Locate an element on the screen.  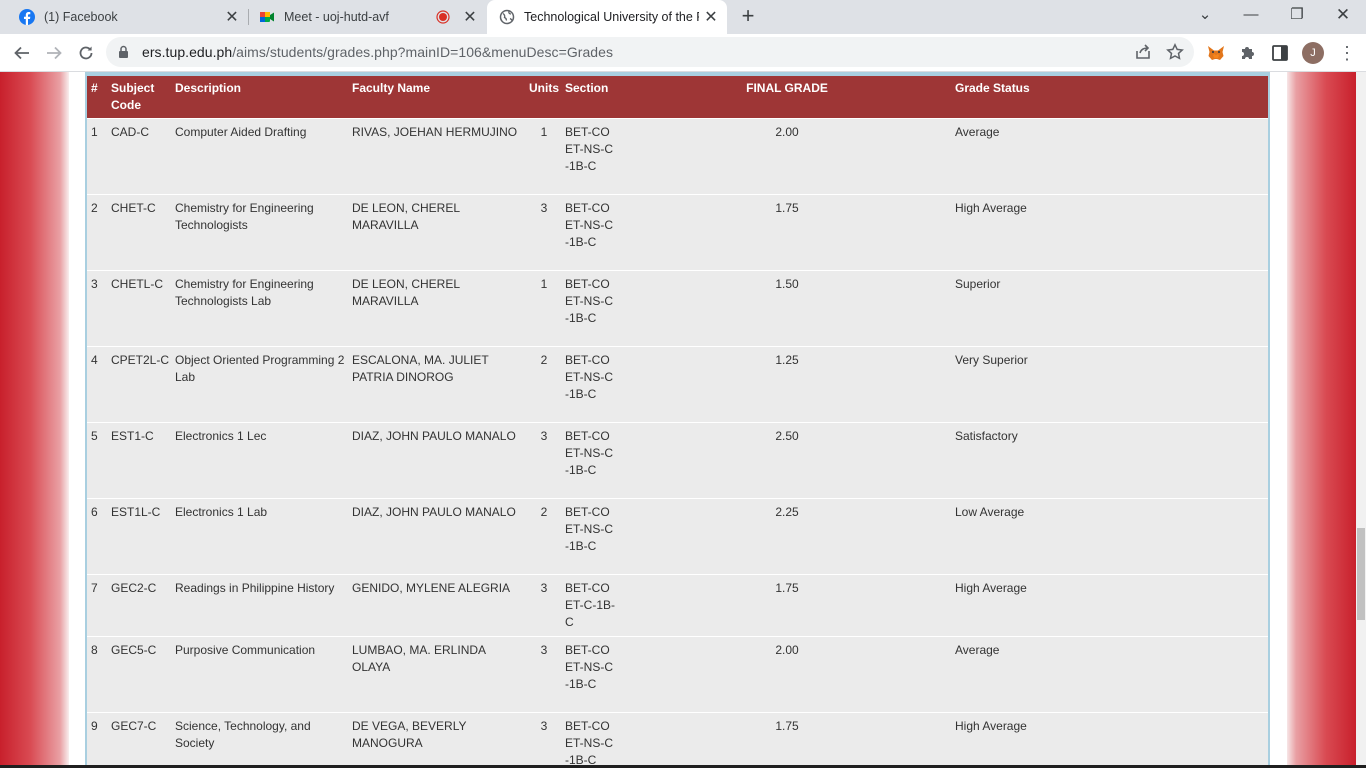
menu-kebab-icon: ⋮ is located at coordinates (1347, 53).